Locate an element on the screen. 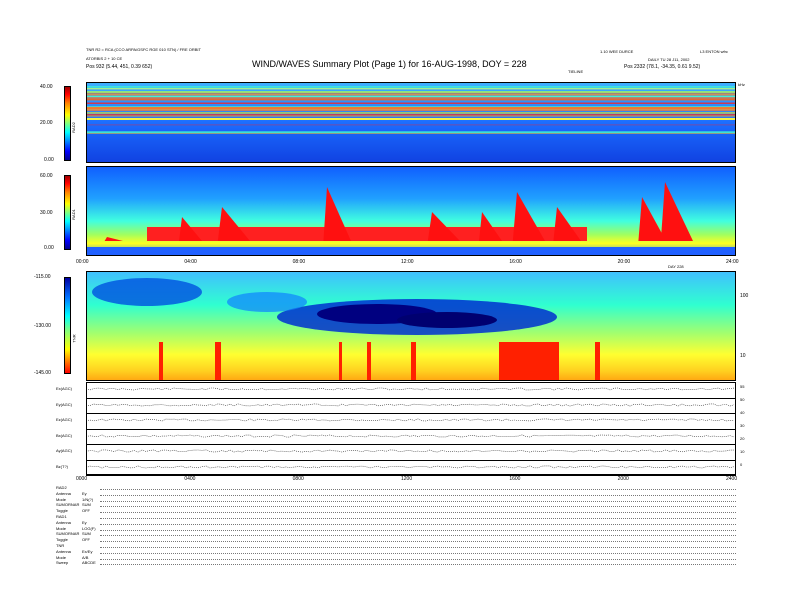 The height and width of the screenshot is (612, 792). rad1-heatmap is located at coordinates (411, 211).